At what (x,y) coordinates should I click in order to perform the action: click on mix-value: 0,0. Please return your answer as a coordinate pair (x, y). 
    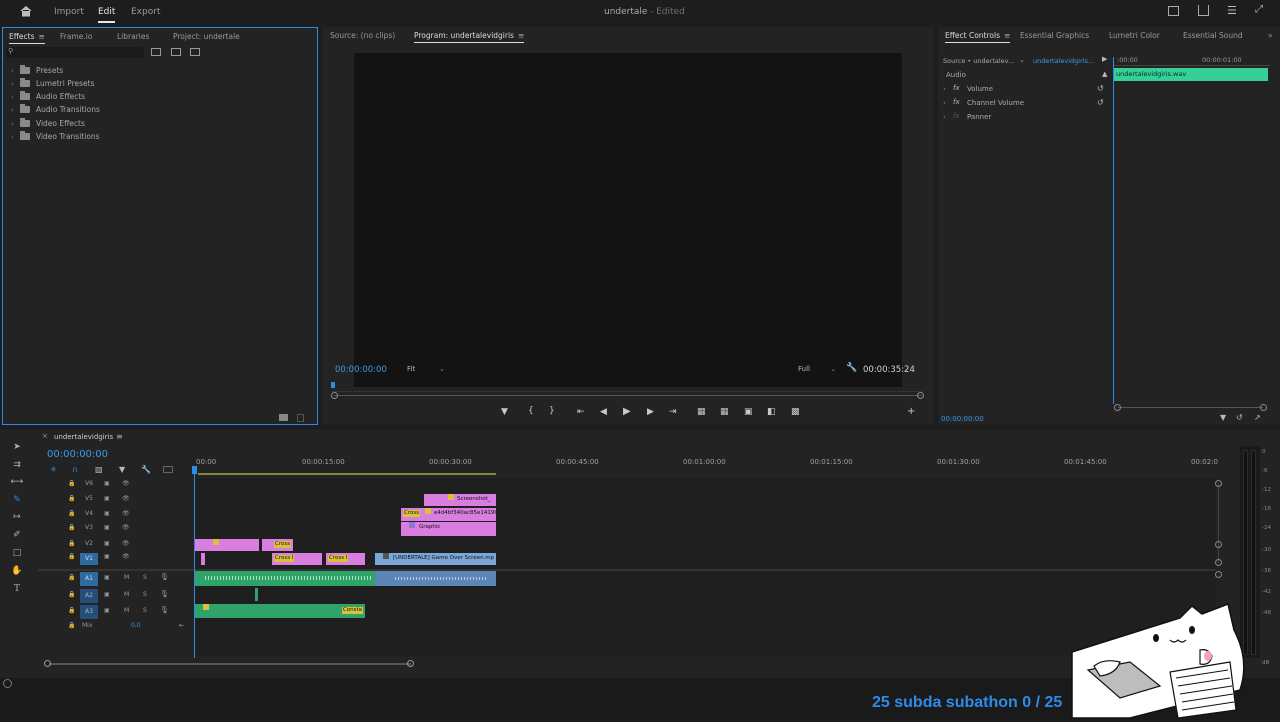
    Looking at the image, I should click on (136, 625).